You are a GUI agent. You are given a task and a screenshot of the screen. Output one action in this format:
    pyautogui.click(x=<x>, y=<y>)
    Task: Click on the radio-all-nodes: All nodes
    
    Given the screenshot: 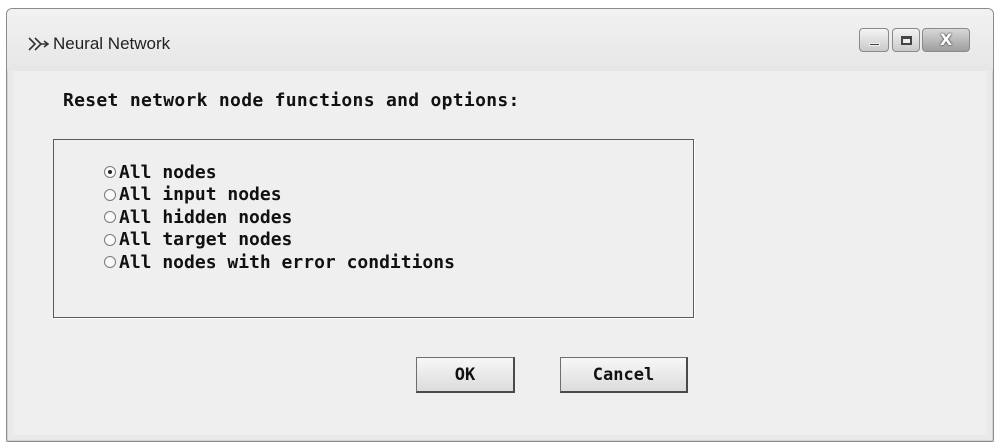 What is the action you would take?
    pyautogui.click(x=279, y=172)
    